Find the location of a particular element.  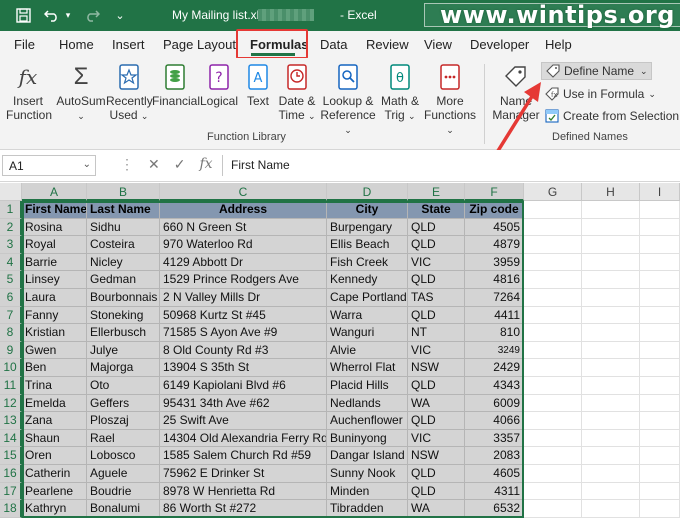

use-in-formula-dropdown-icon: ⌄ is located at coordinates (652, 94).